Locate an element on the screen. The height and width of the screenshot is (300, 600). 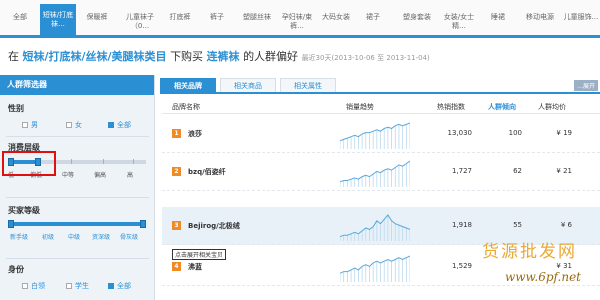
column-audience-preference: 人群倾向 is located at coordinates (502, 107).